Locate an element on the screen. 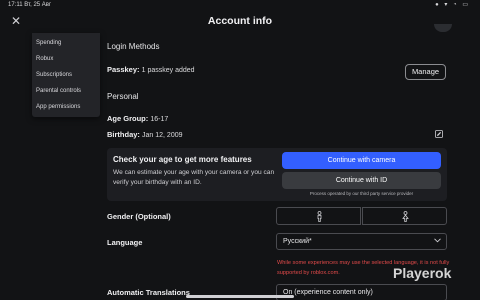 This screenshot has width=480, height=300. language-selected: Русский* is located at coordinates (297, 241).